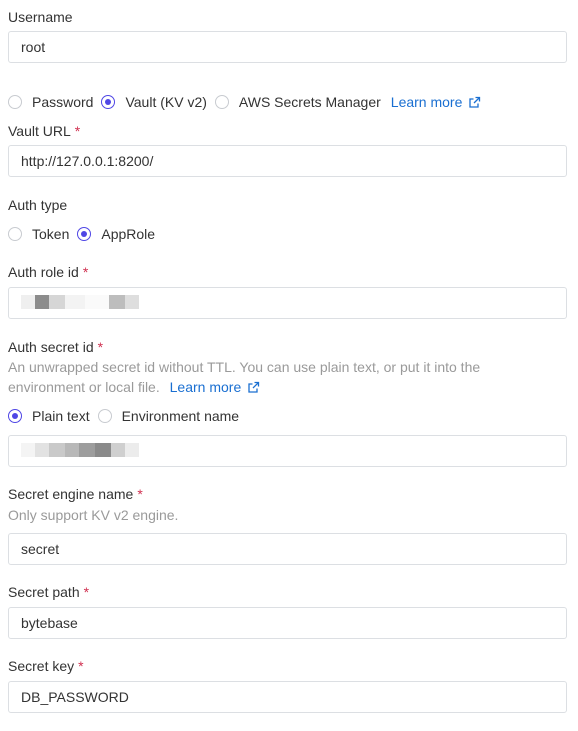 Image resolution: width=578 pixels, height=731 pixels. I want to click on learn-more-link: Learn more, so click(436, 102).